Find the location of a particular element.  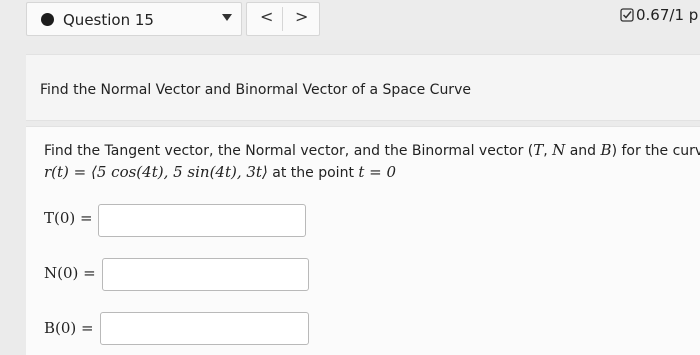

binormal-label: B(0) = is located at coordinates (69, 328).